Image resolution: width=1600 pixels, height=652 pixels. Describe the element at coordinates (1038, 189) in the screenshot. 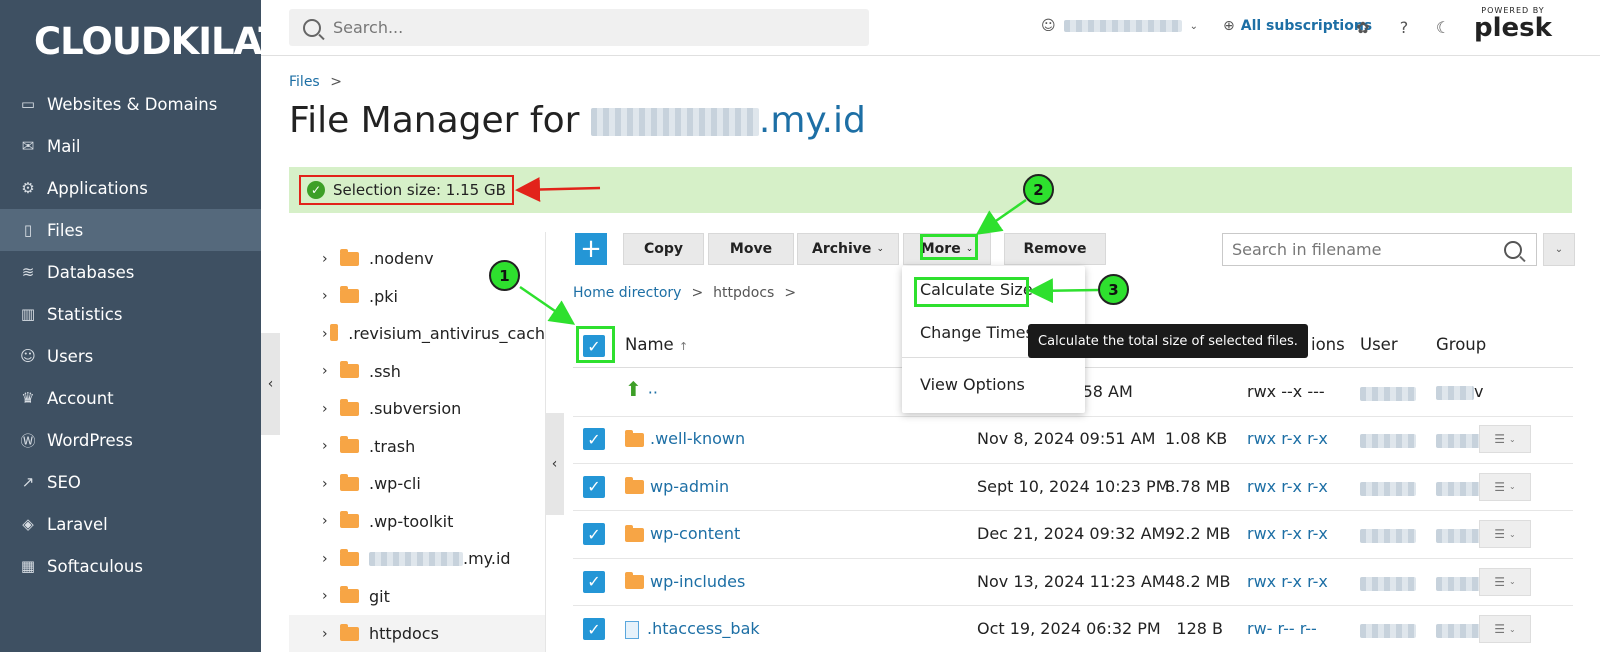

I see `step-marker-2: 2` at that location.